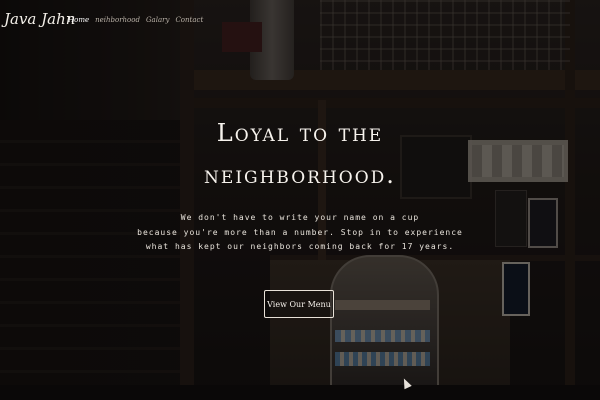  What do you see at coordinates (39, 19) in the screenshot?
I see `brand-logo: Java Jahn` at bounding box center [39, 19].